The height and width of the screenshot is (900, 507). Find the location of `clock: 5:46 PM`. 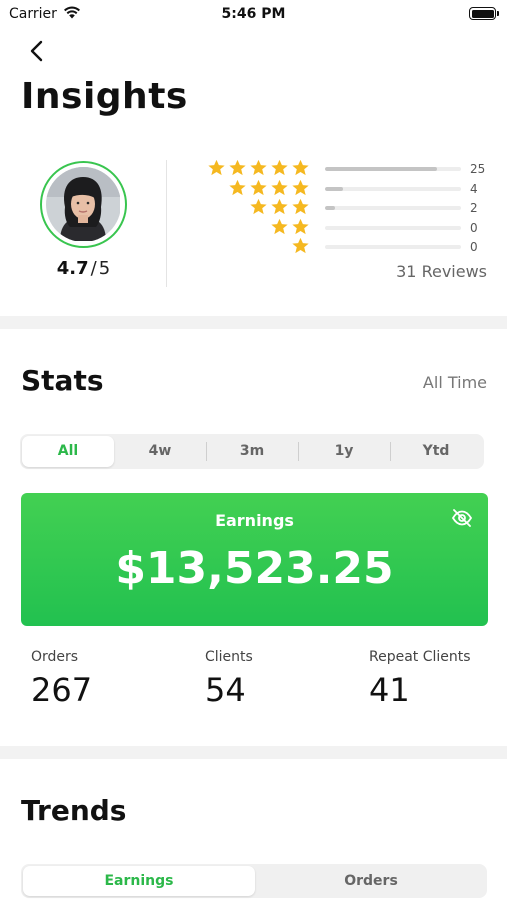

clock: 5:46 PM is located at coordinates (253, 14).